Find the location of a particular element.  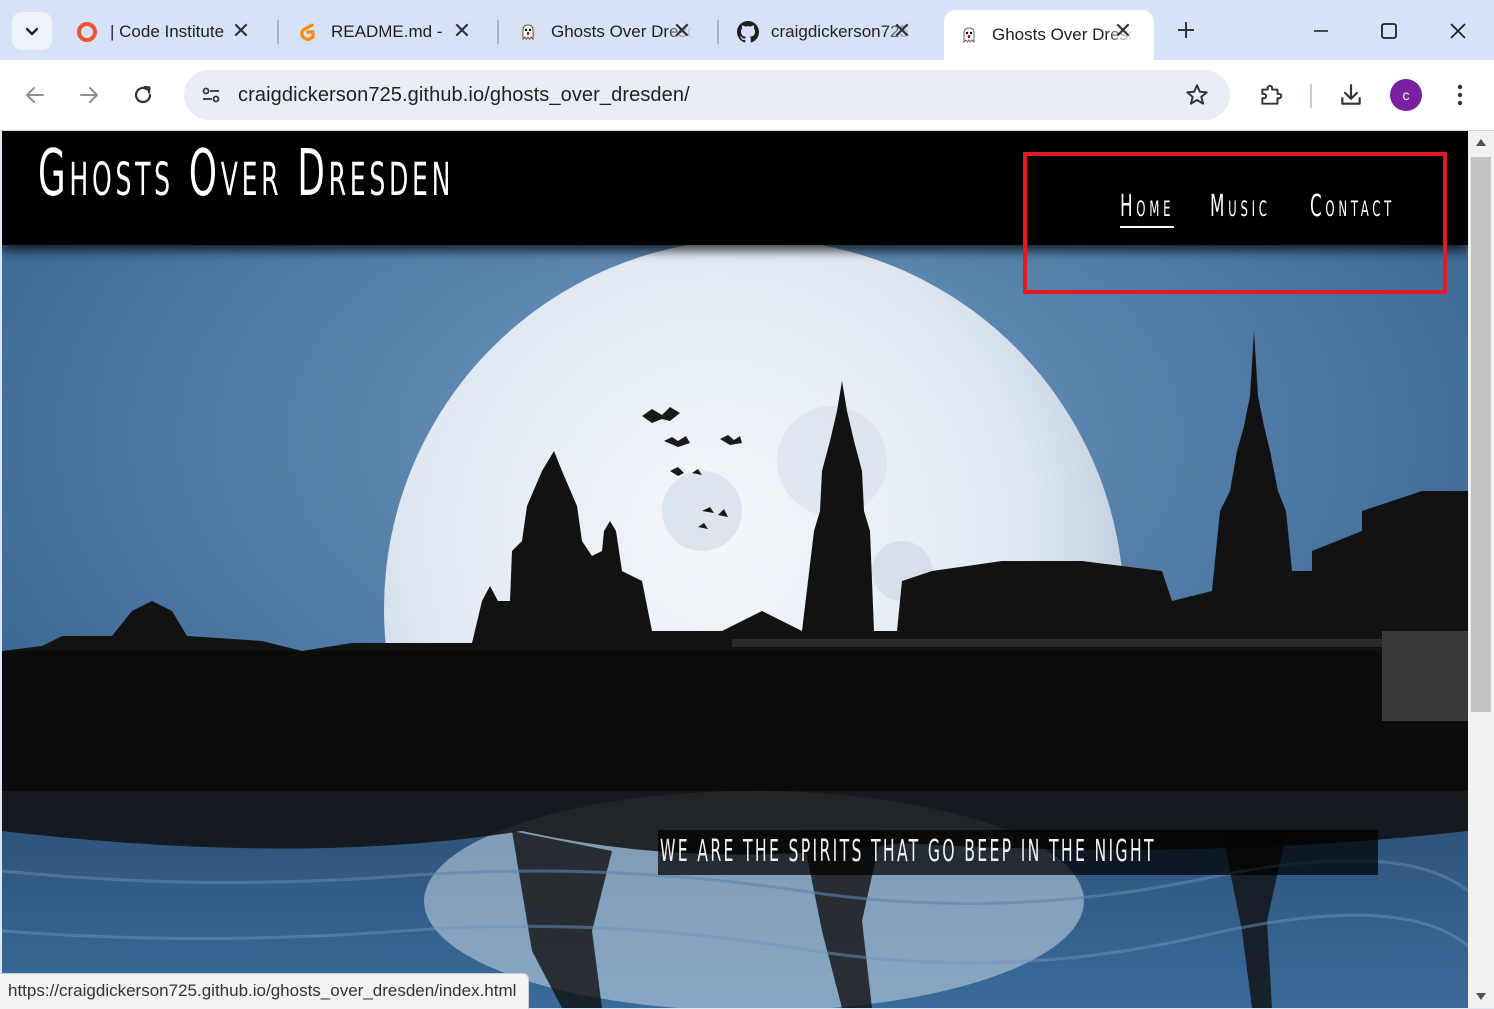

kebab-menu-icon is located at coordinates (1460, 95).